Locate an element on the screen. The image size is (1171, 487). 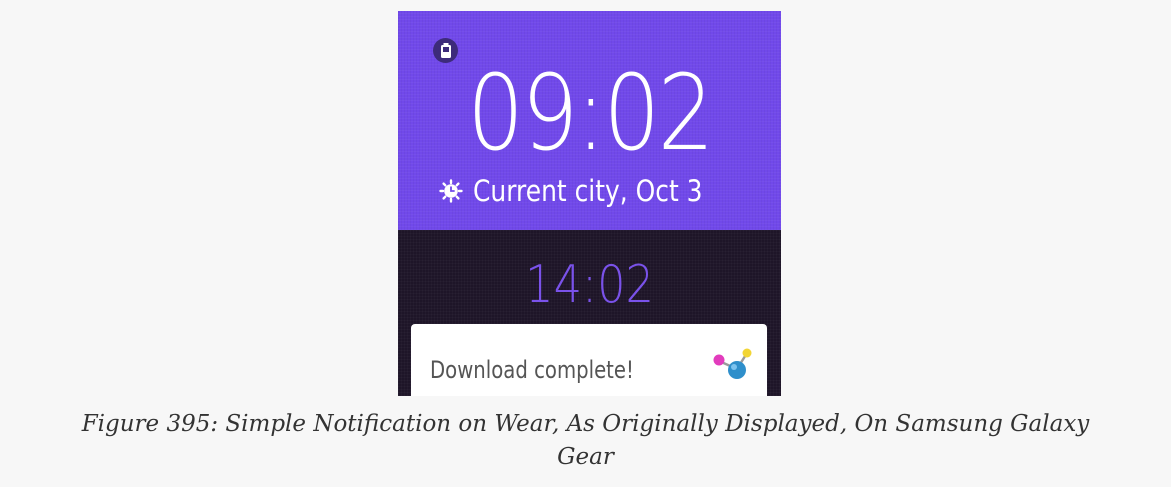
sun-clock-icon is located at coordinates (451, 191).